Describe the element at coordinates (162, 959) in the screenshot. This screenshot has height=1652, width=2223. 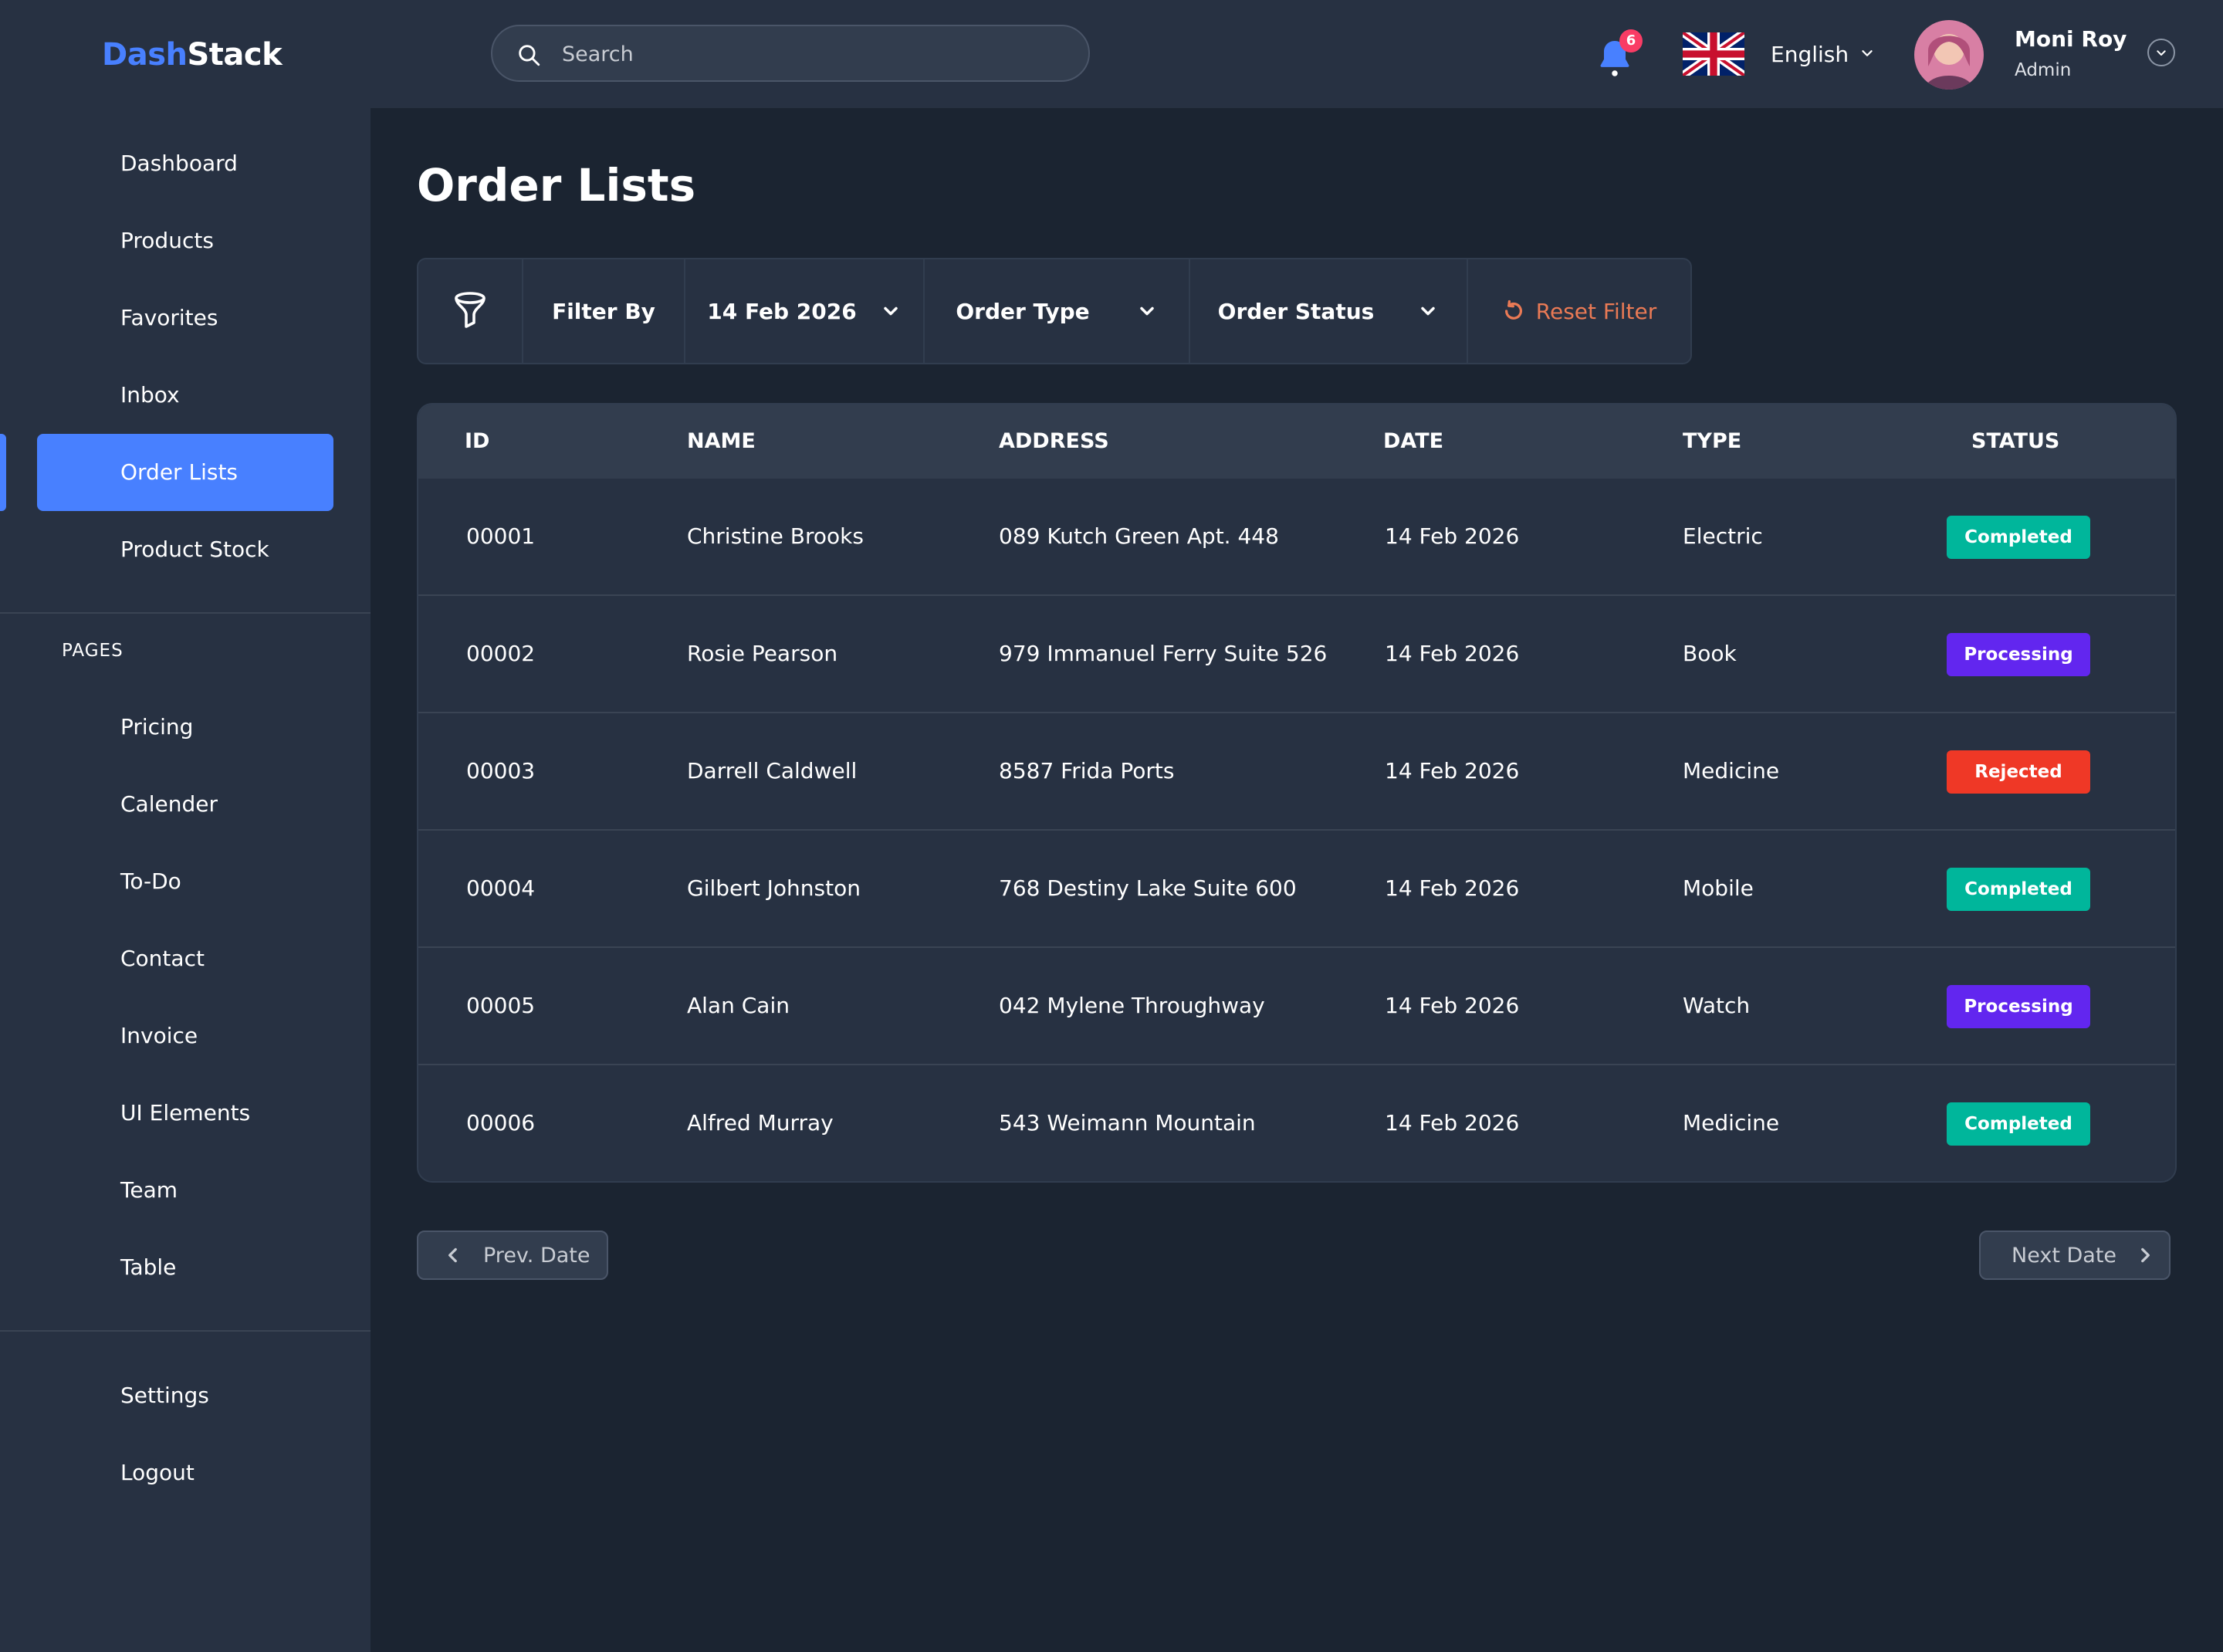
I see `sidebar-item-label: Contact` at that location.